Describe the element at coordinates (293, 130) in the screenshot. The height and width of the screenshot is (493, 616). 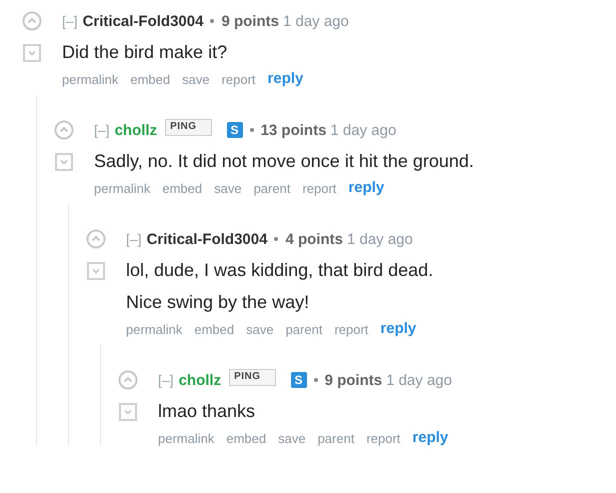
I see `score-text: 13 points` at that location.